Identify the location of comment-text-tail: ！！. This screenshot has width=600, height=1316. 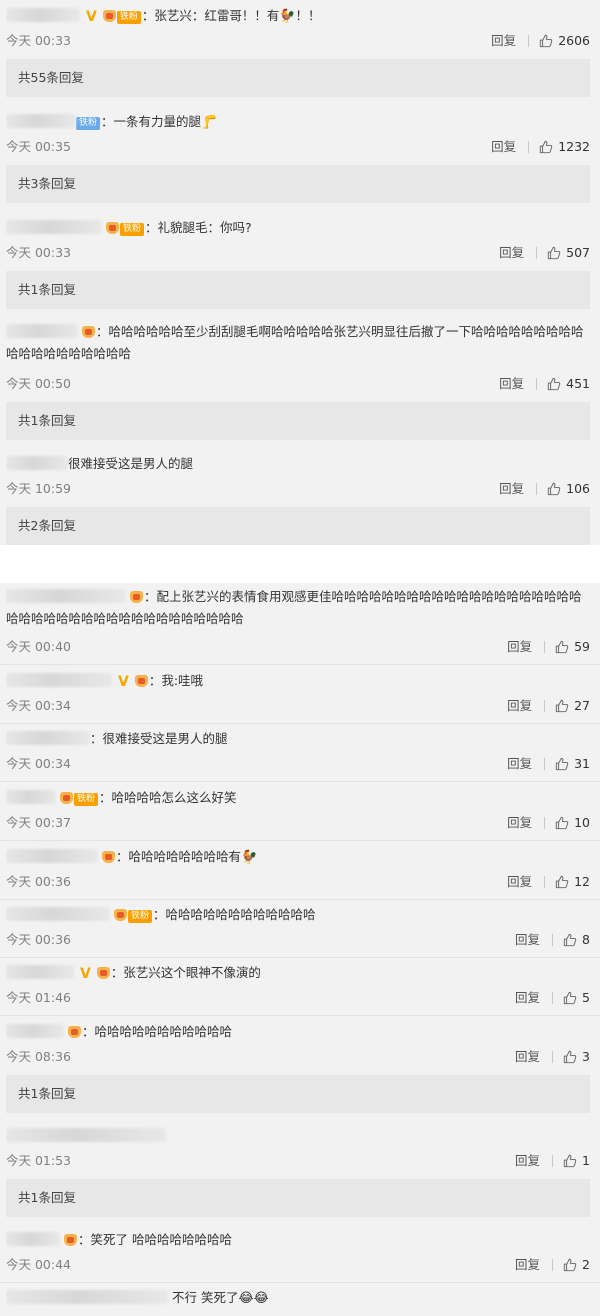
(308, 15).